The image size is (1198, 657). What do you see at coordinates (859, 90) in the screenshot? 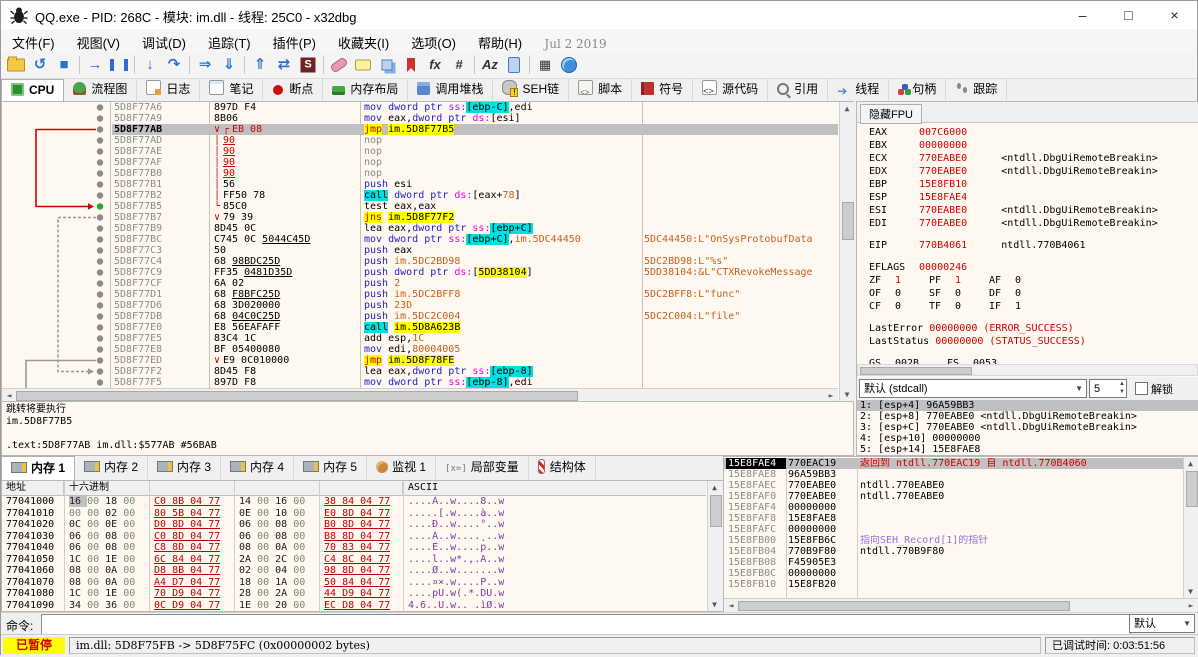
I see `tab-线程: 线程` at bounding box center [859, 90].